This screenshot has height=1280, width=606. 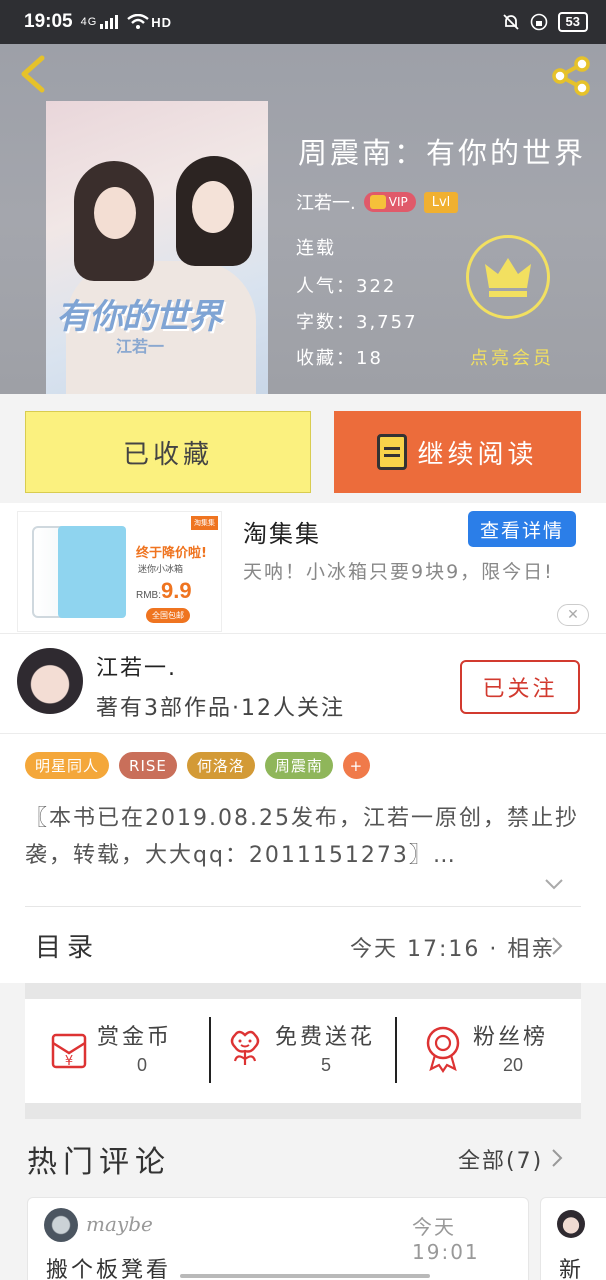 I want to click on ad-detail-button: 查看详情, so click(x=522, y=529).